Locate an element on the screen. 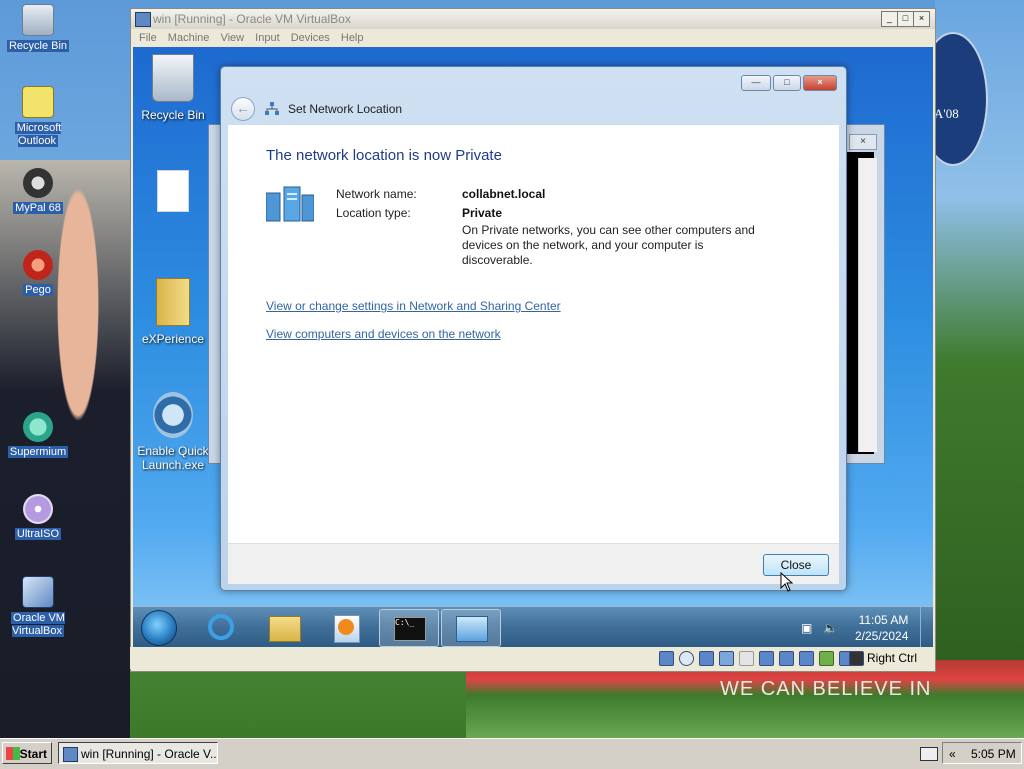 The image size is (1024, 769). host-icon-label: Oracle VM VirtualBox is located at coordinates (38, 624).